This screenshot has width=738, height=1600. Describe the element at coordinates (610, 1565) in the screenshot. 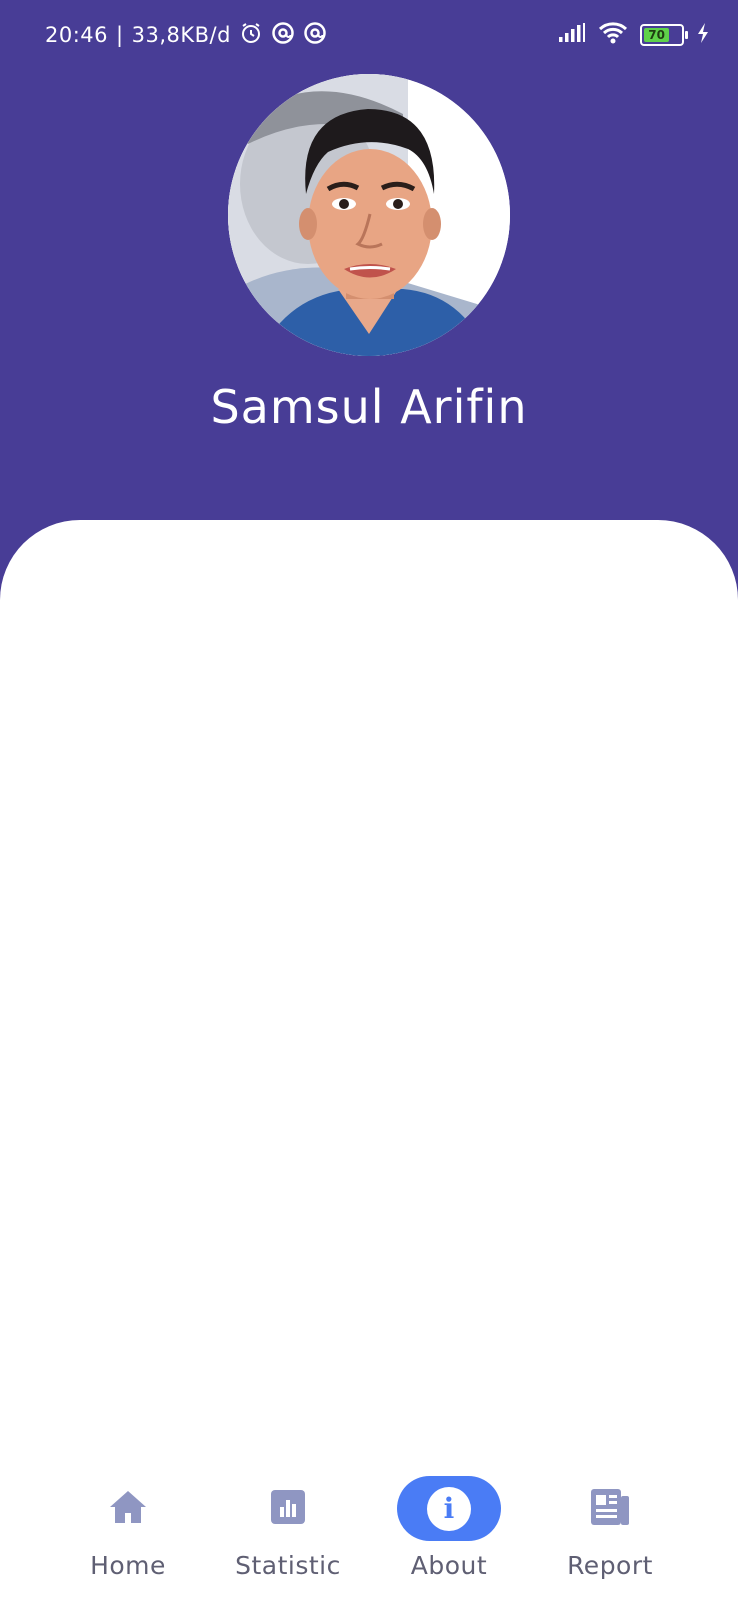

I see `nav-label-report: Report` at that location.